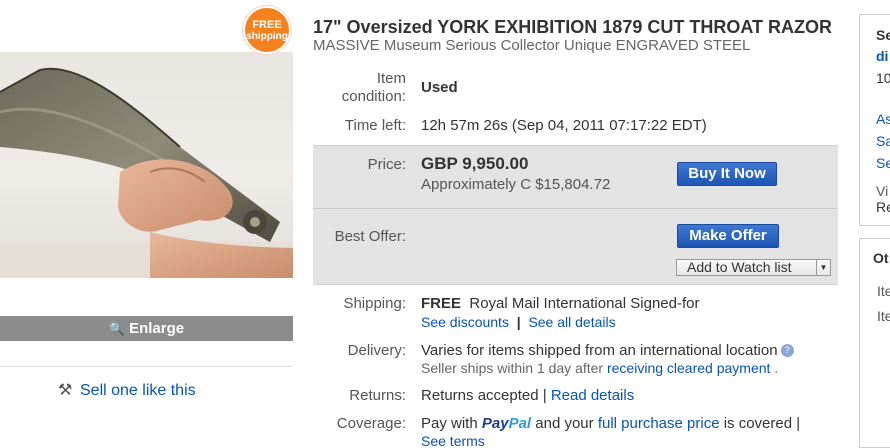  What do you see at coordinates (882, 191) in the screenshot?
I see `seller-visit-label: Vi` at bounding box center [882, 191].